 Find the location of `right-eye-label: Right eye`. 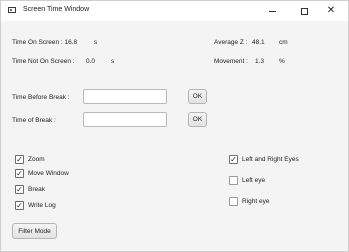

right-eye-label: Right eye is located at coordinates (256, 201).